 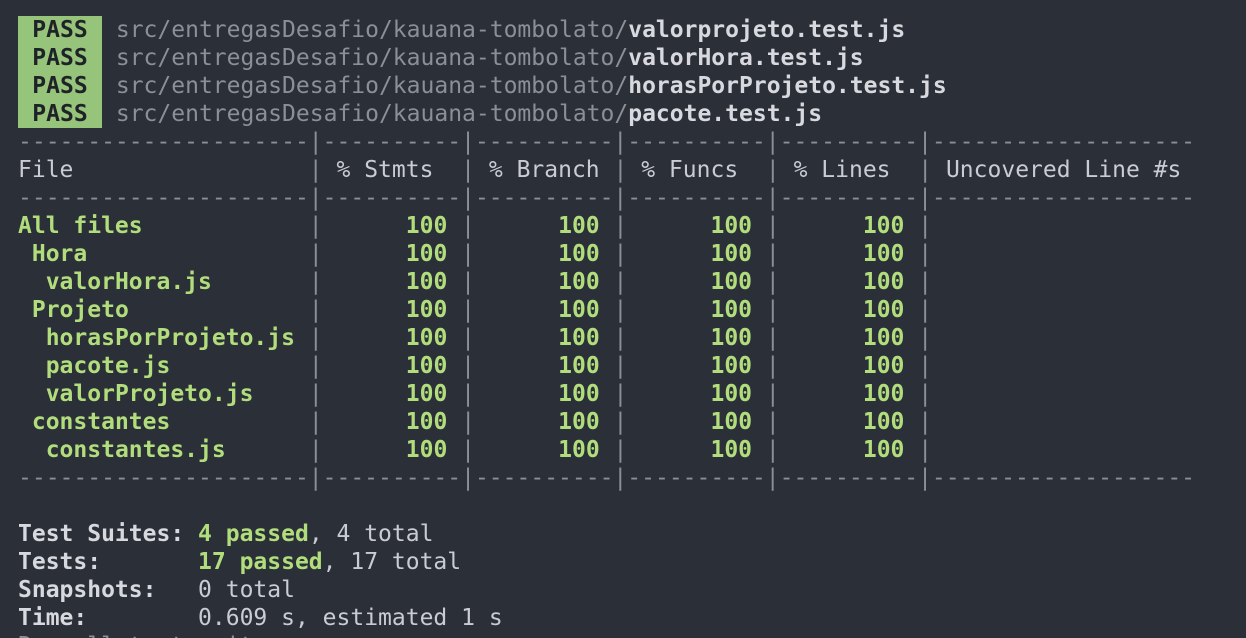 I want to click on table-row: Projeto | 100 | 100 | 100 | 100 |, so click(x=475, y=310).